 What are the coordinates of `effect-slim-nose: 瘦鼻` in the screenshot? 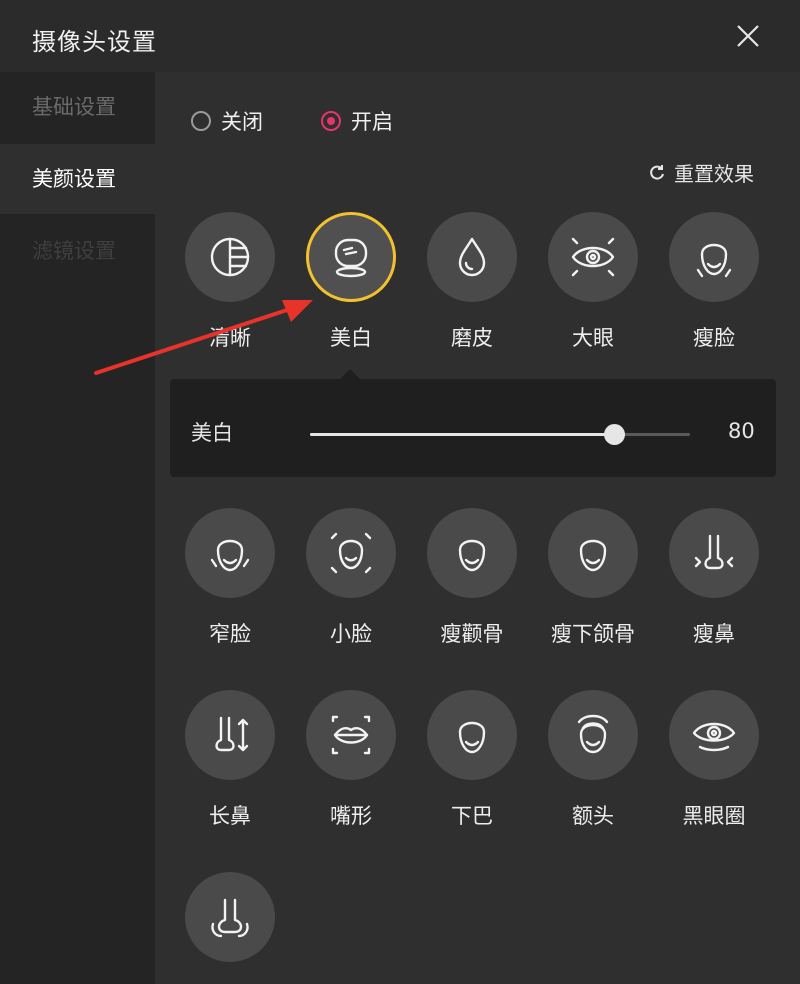 It's located at (714, 578).